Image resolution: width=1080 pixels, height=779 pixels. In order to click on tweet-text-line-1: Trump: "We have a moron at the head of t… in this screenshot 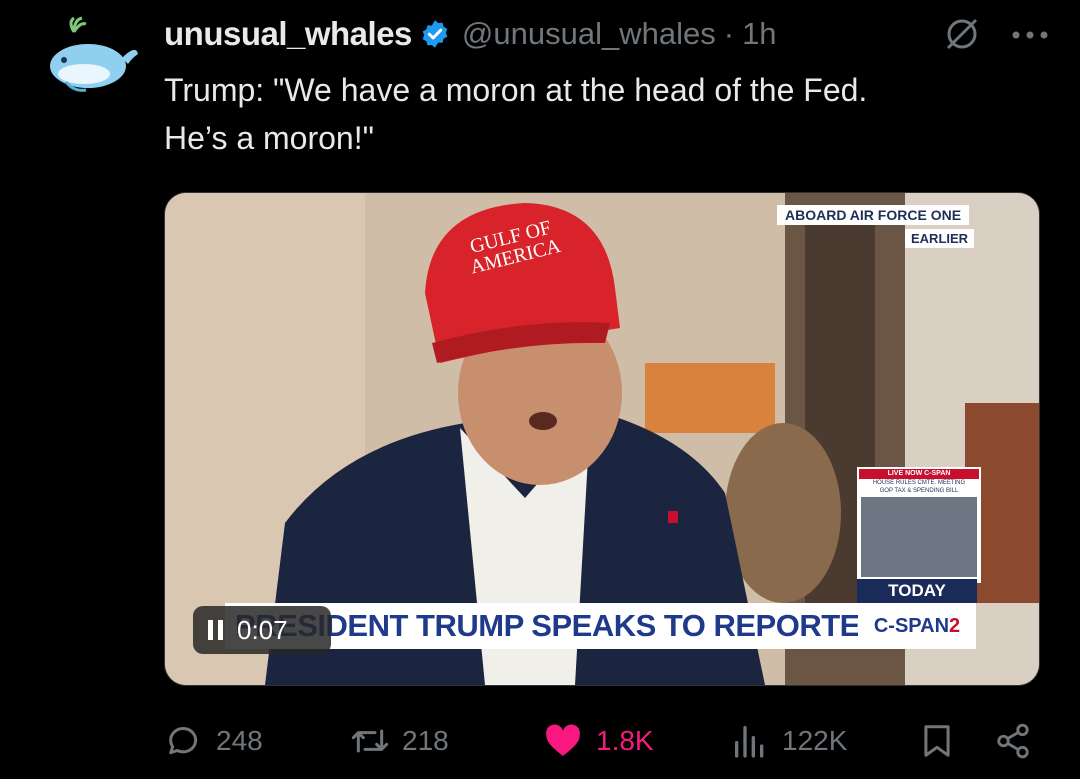, I will do `click(516, 90)`.